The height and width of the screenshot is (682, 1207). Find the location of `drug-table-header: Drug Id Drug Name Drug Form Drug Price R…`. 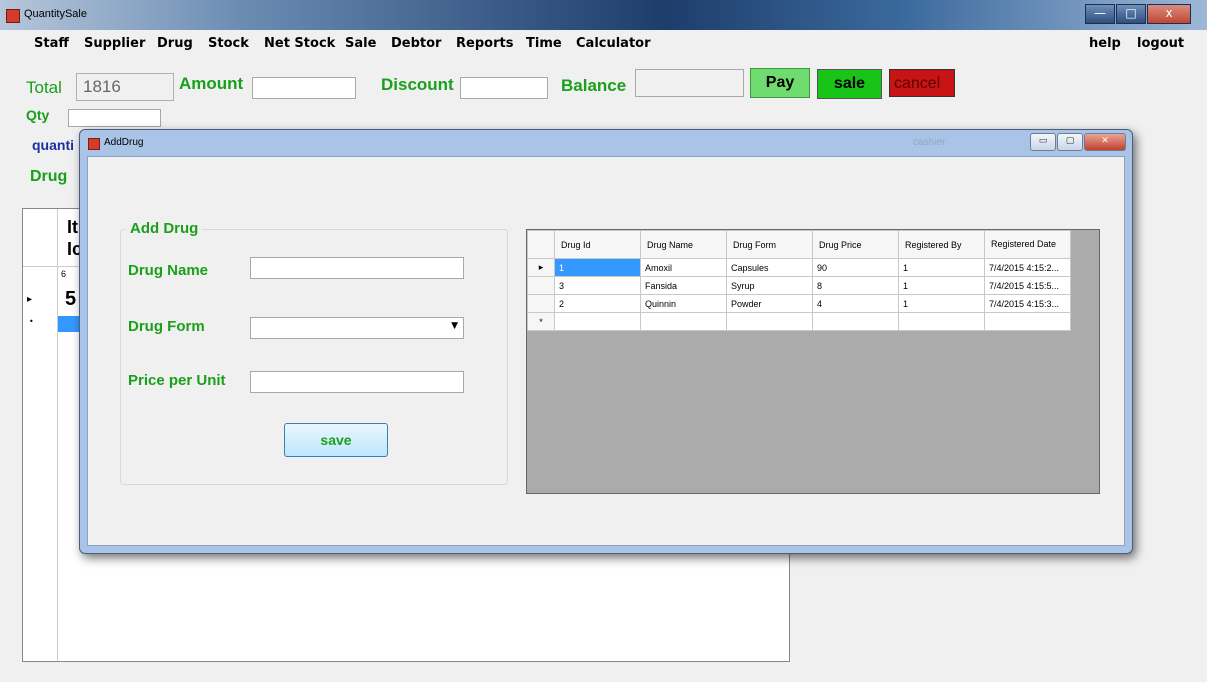

drug-table-header: Drug Id Drug Name Drug Form Drug Price R… is located at coordinates (799, 244).